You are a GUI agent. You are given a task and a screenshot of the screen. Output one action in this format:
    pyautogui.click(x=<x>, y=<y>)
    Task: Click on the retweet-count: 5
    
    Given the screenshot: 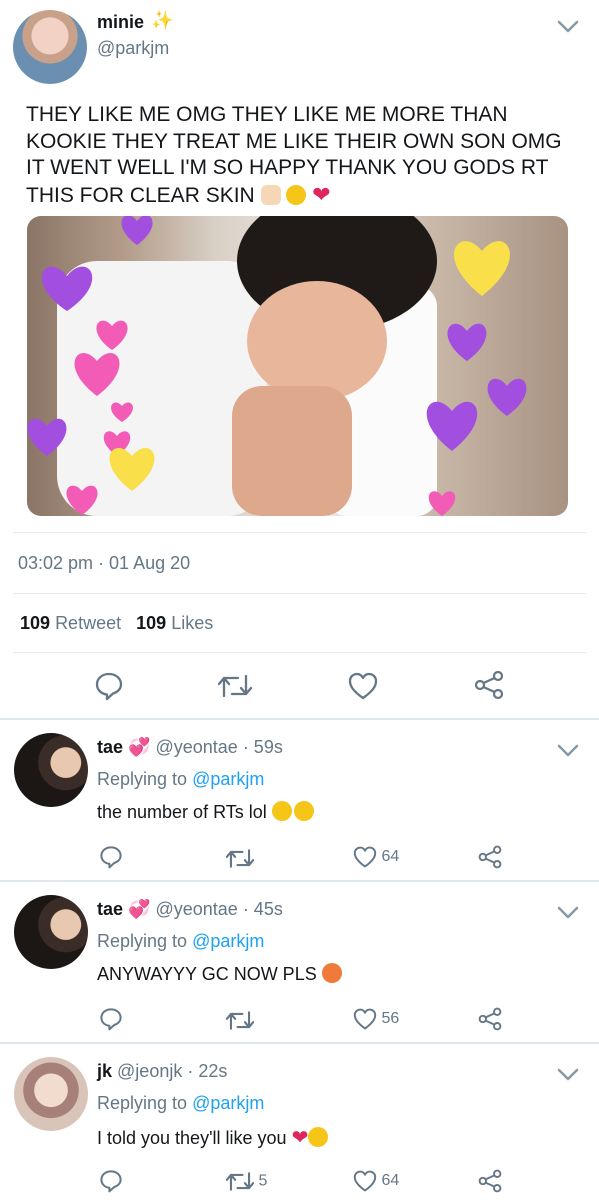 What is the action you would take?
    pyautogui.click(x=263, y=1181)
    